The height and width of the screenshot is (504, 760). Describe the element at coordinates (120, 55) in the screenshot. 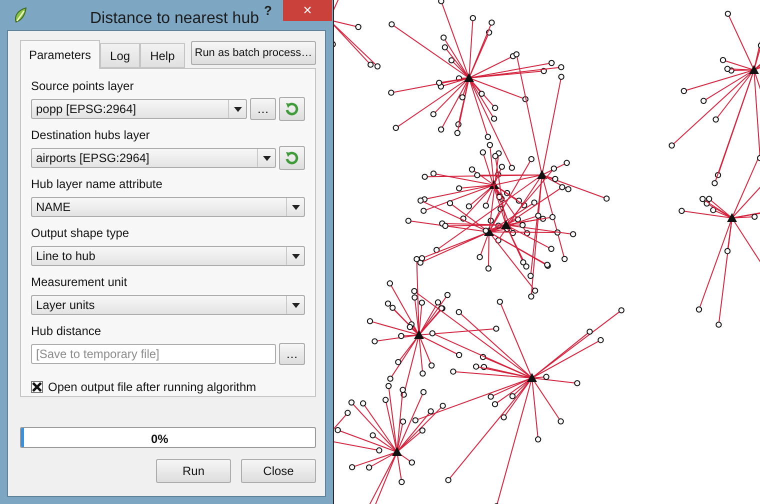

I see `tab: Log` at that location.